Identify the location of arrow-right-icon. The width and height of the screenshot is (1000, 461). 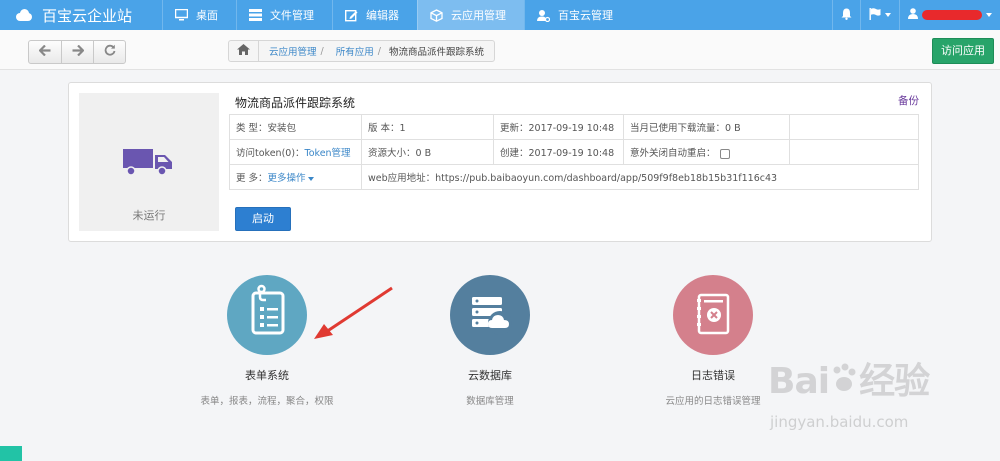
(78, 52).